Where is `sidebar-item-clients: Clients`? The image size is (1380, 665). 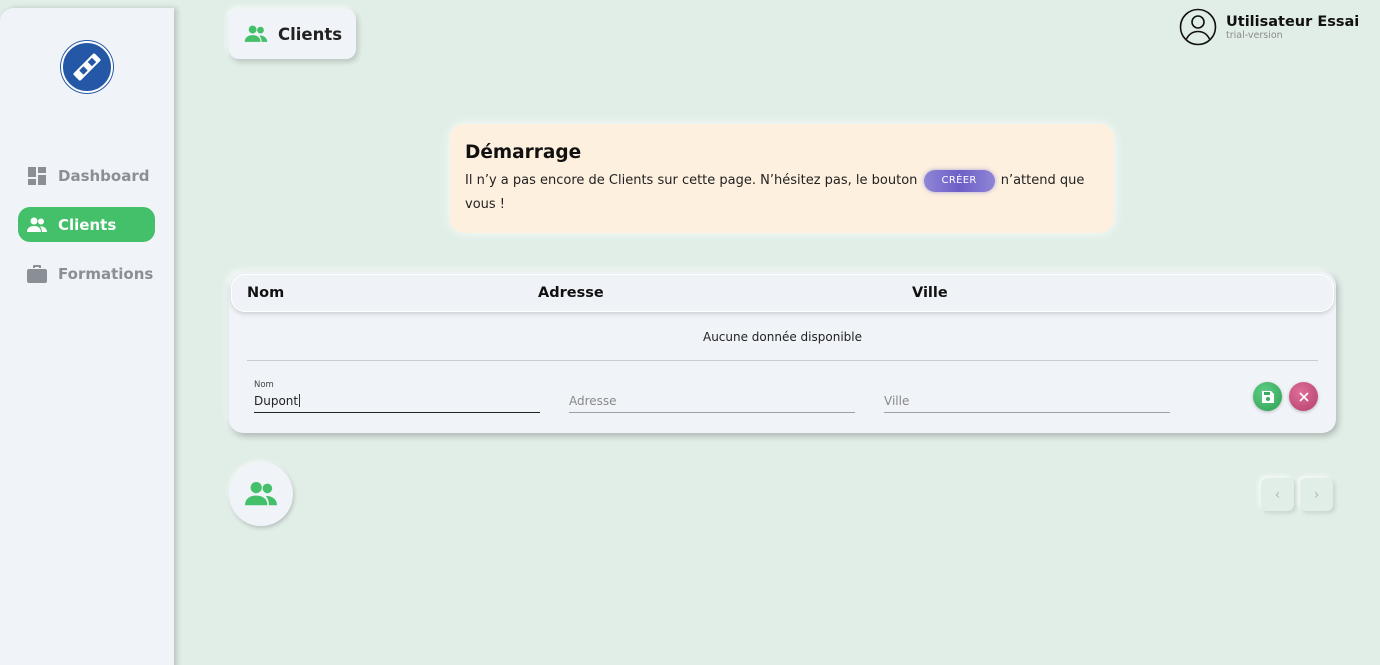
sidebar-item-clients: Clients is located at coordinates (86, 224).